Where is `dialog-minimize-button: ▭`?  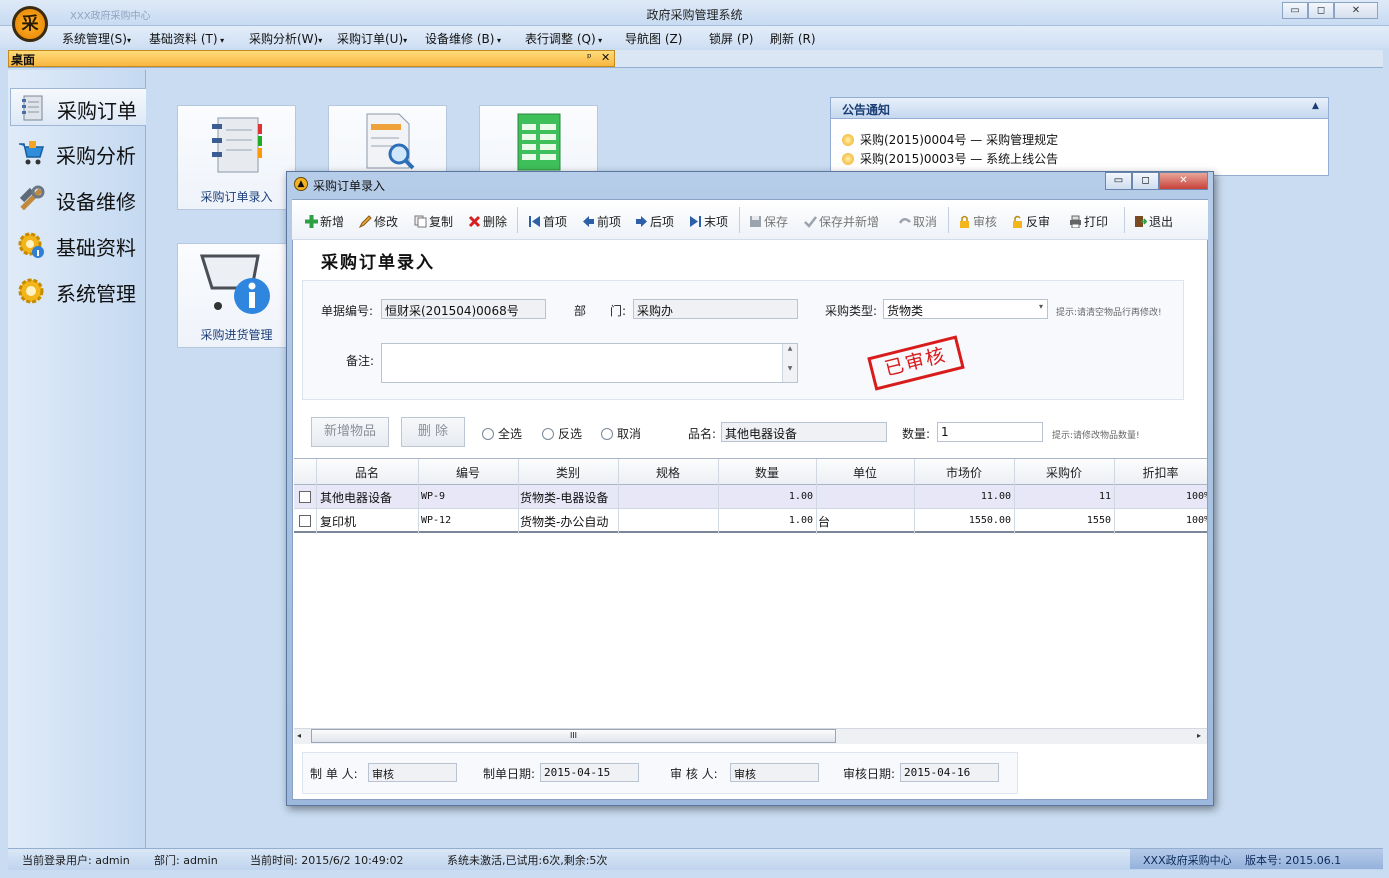 dialog-minimize-button: ▭ is located at coordinates (1118, 181).